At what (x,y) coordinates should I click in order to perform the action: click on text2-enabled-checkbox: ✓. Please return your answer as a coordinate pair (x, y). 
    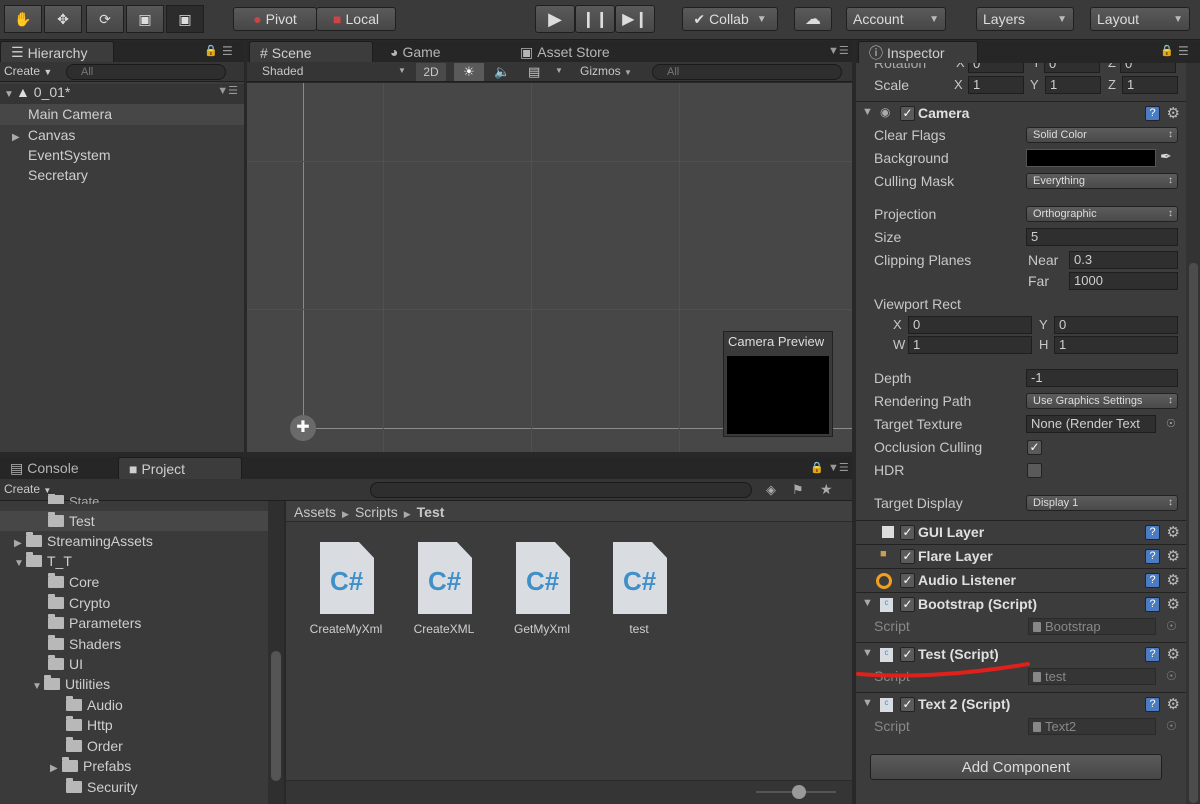
    Looking at the image, I should click on (907, 704).